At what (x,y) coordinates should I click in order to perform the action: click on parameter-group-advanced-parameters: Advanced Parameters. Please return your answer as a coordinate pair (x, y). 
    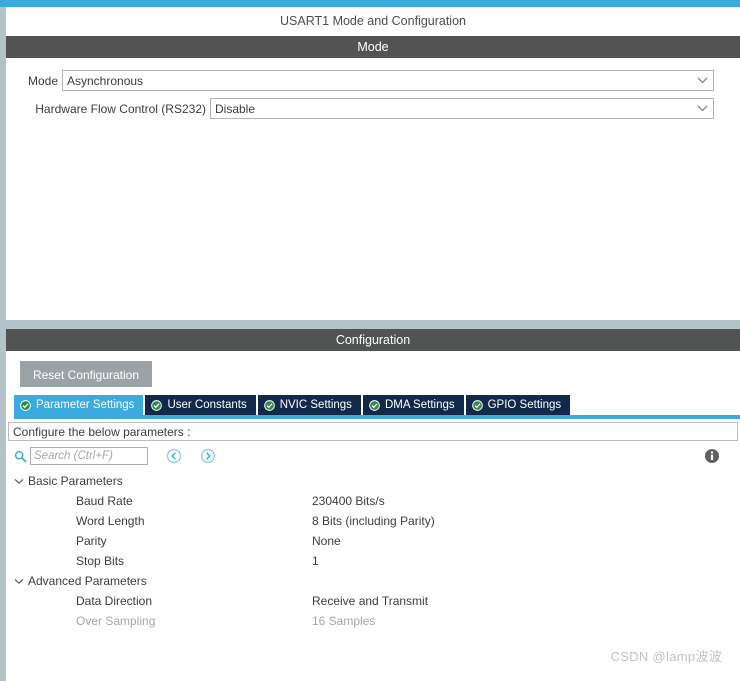
    Looking at the image, I should click on (376, 581).